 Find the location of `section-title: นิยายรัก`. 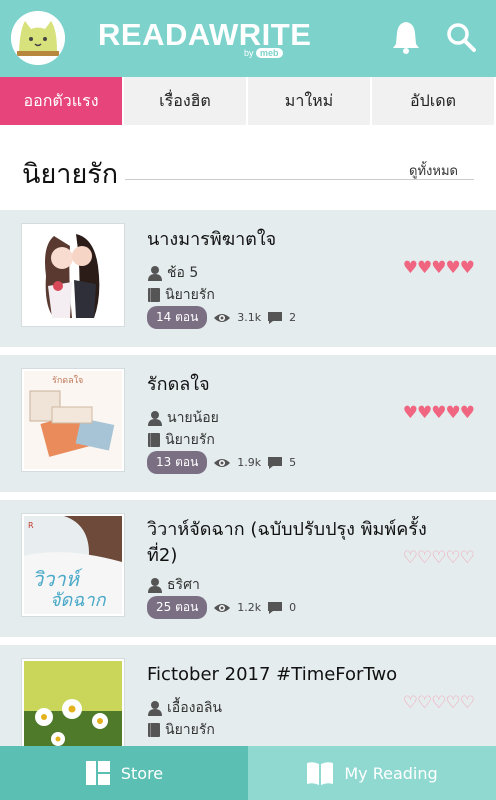

section-title: นิยายรัก is located at coordinates (70, 174).